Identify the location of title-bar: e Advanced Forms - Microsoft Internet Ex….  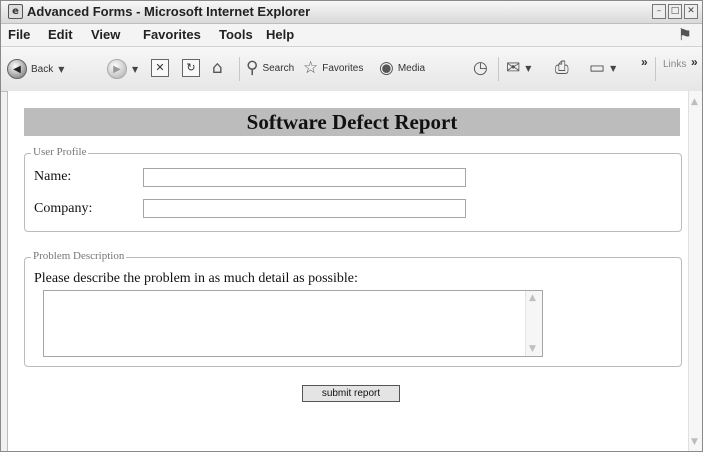
(351, 12).